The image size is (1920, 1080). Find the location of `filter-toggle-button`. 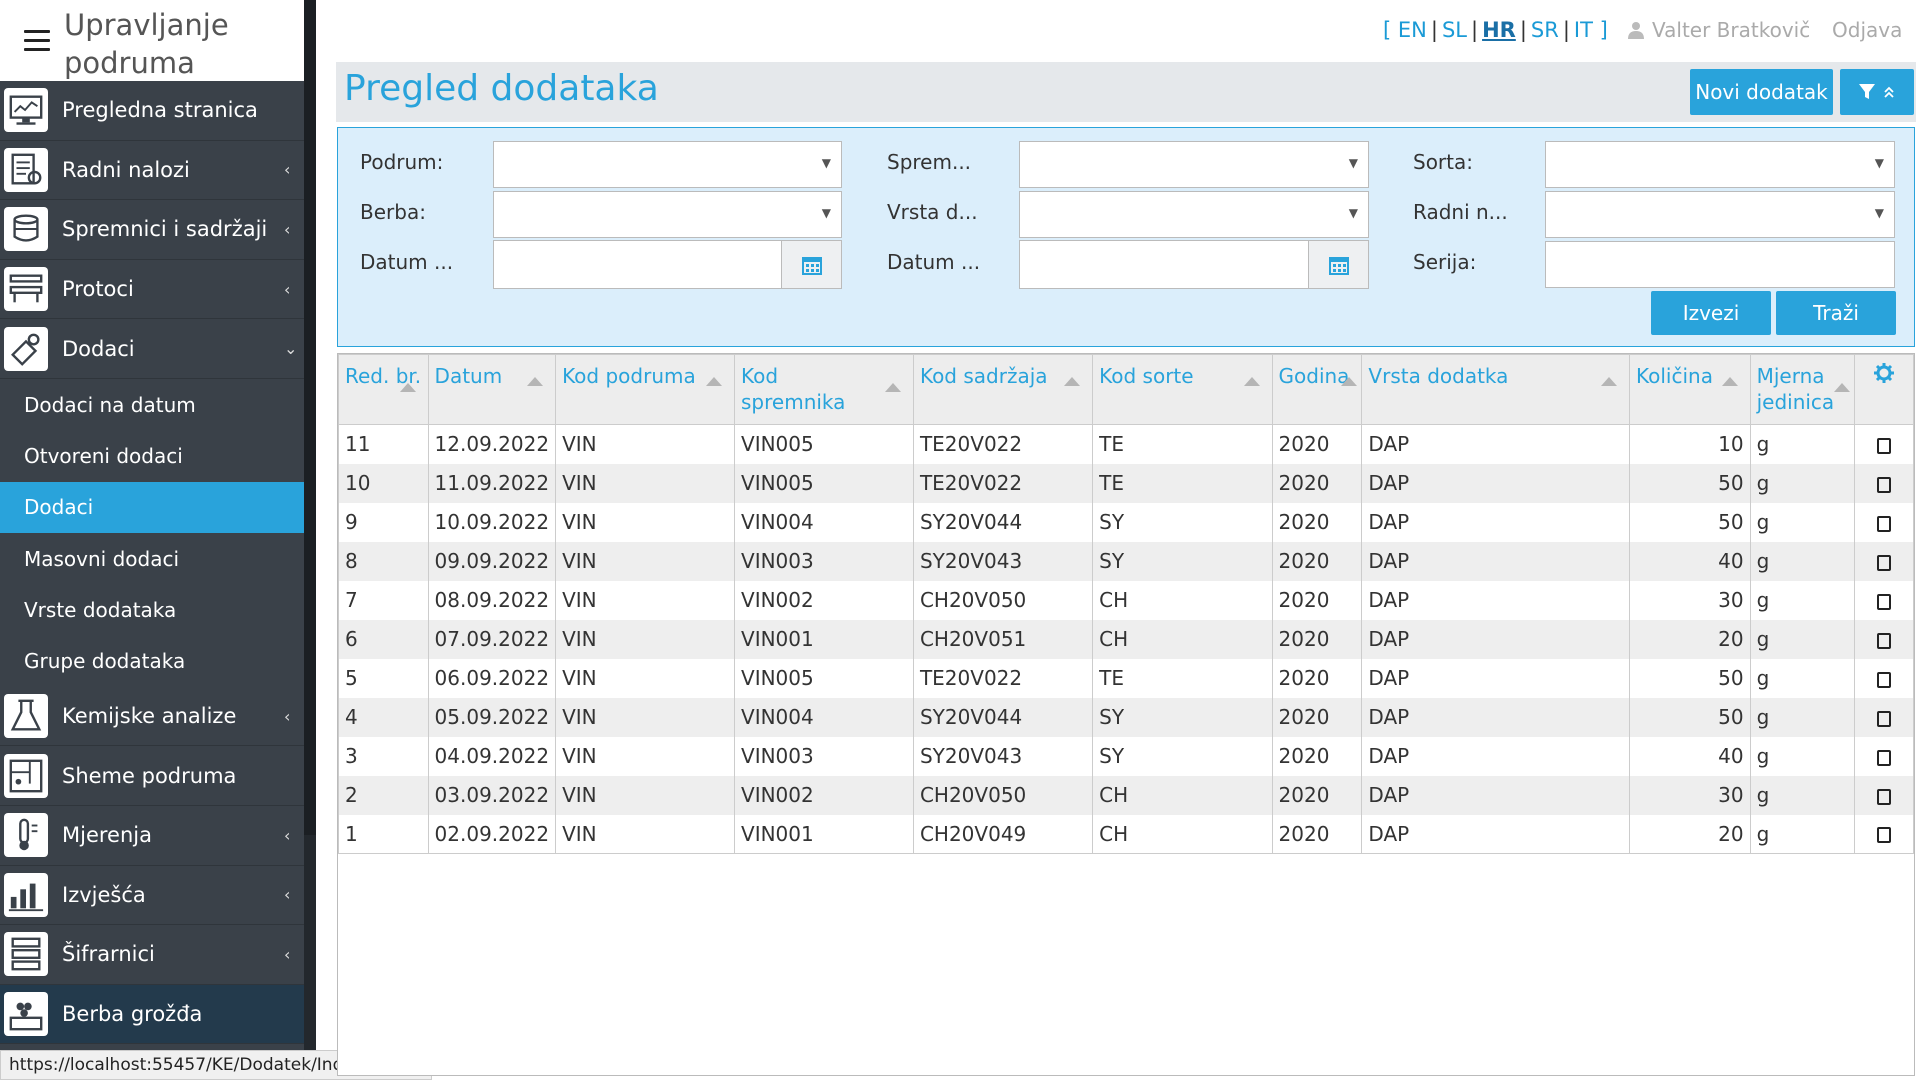

filter-toggle-button is located at coordinates (1877, 92).